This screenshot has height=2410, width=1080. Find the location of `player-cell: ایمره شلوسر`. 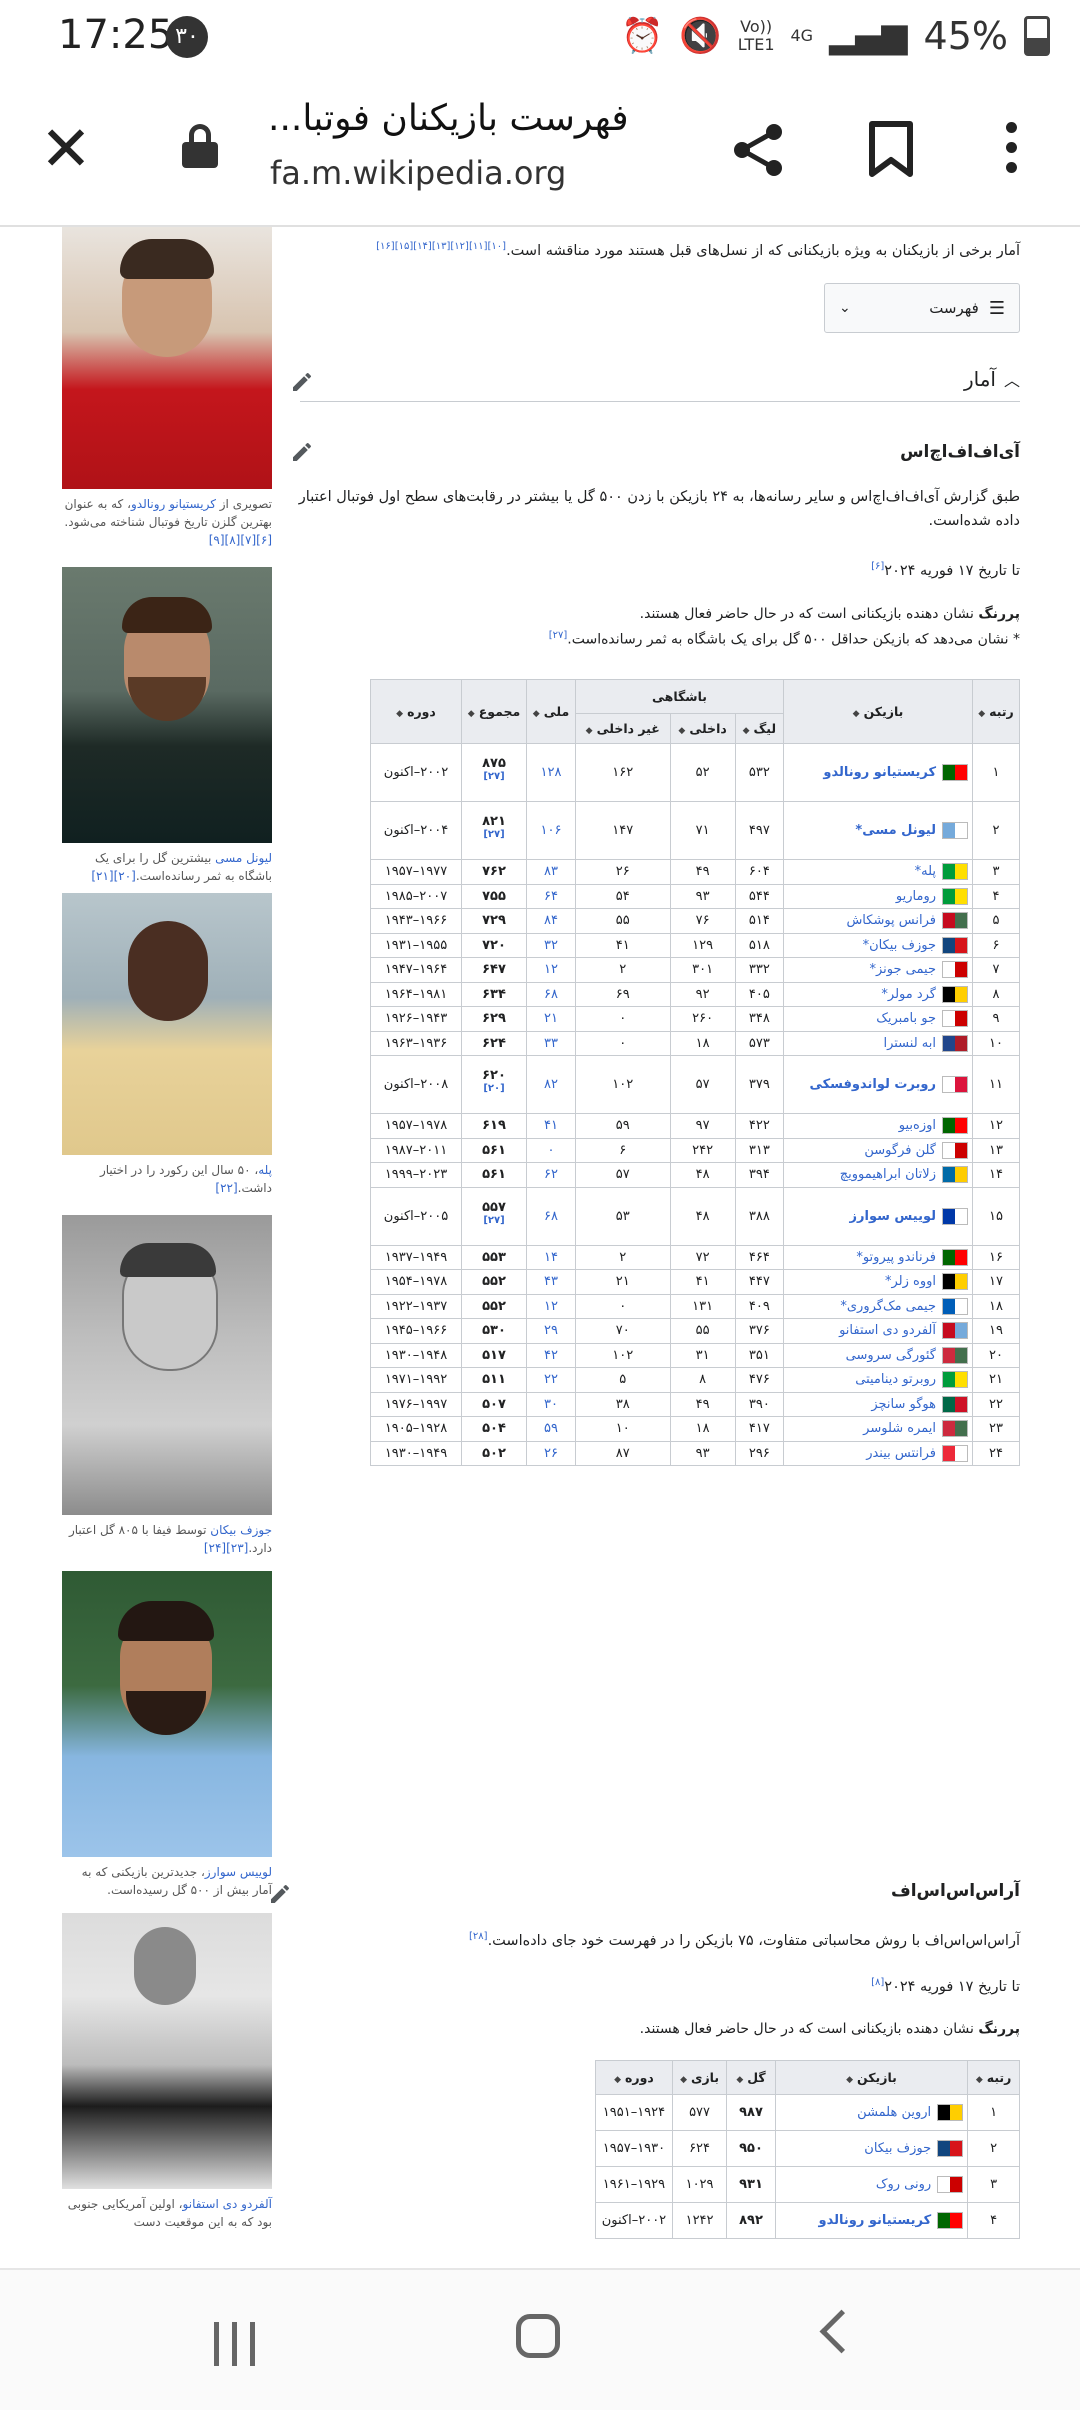

player-cell: ایمره شلوسر is located at coordinates (878, 1429).